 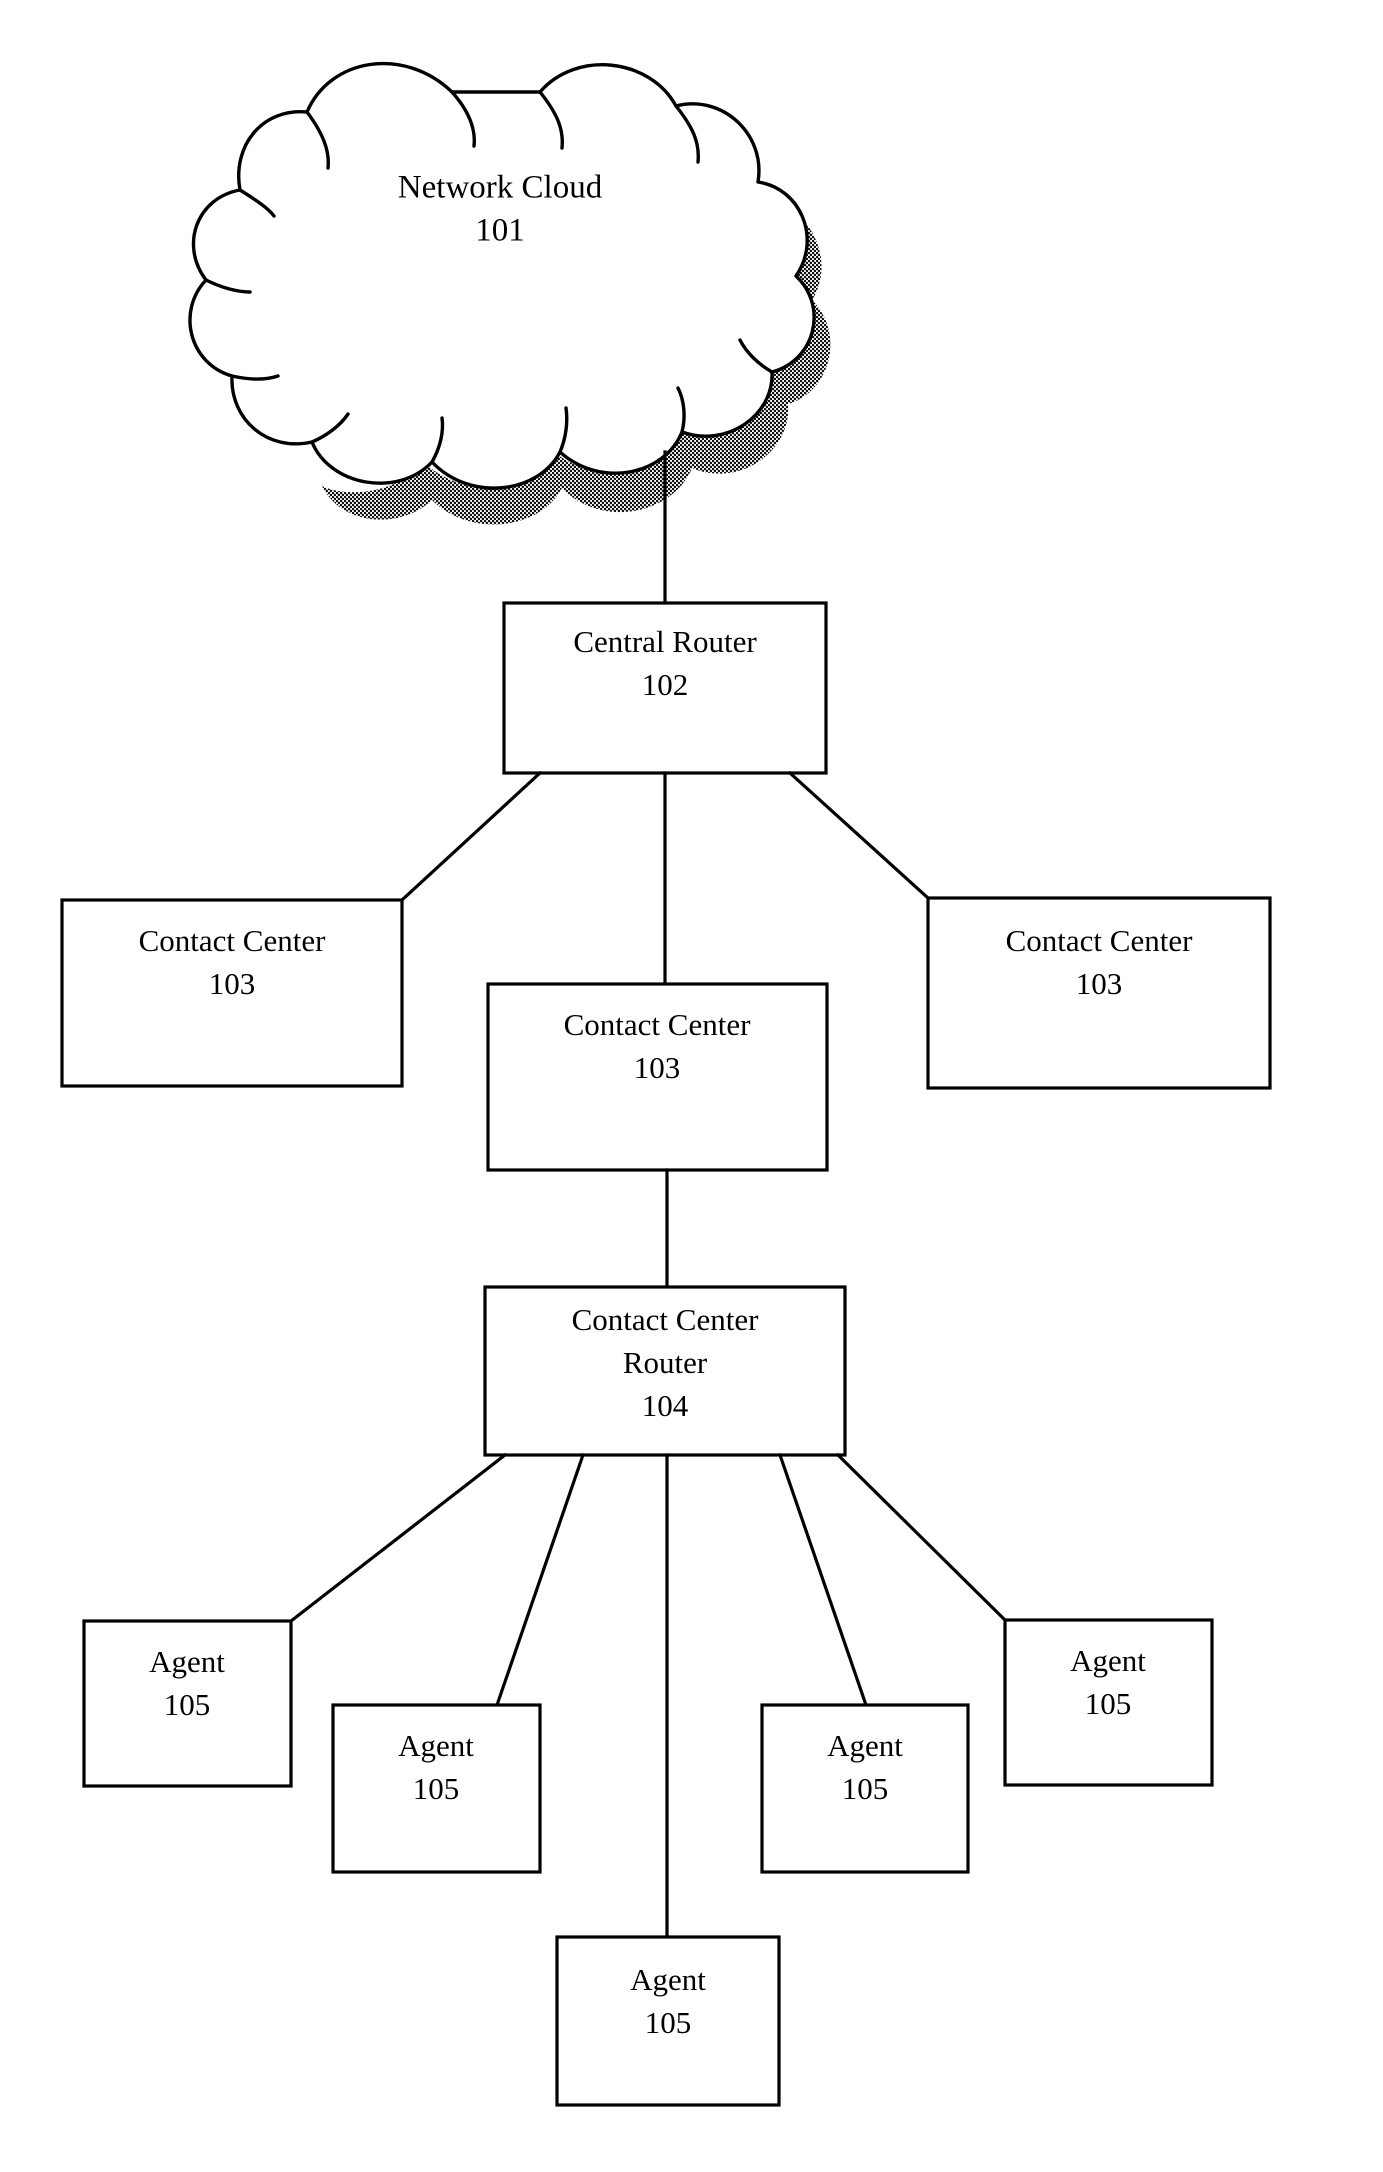 I want to click on contact-center-router-label-line1: Contact Center, so click(x=665, y=1319).